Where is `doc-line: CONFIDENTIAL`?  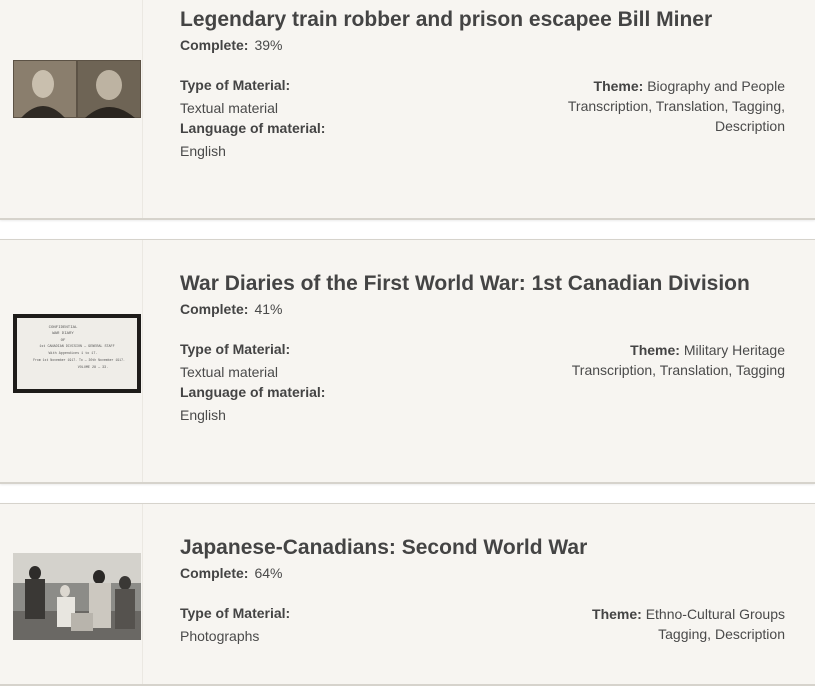 doc-line: CONFIDENTIAL is located at coordinates (63, 328).